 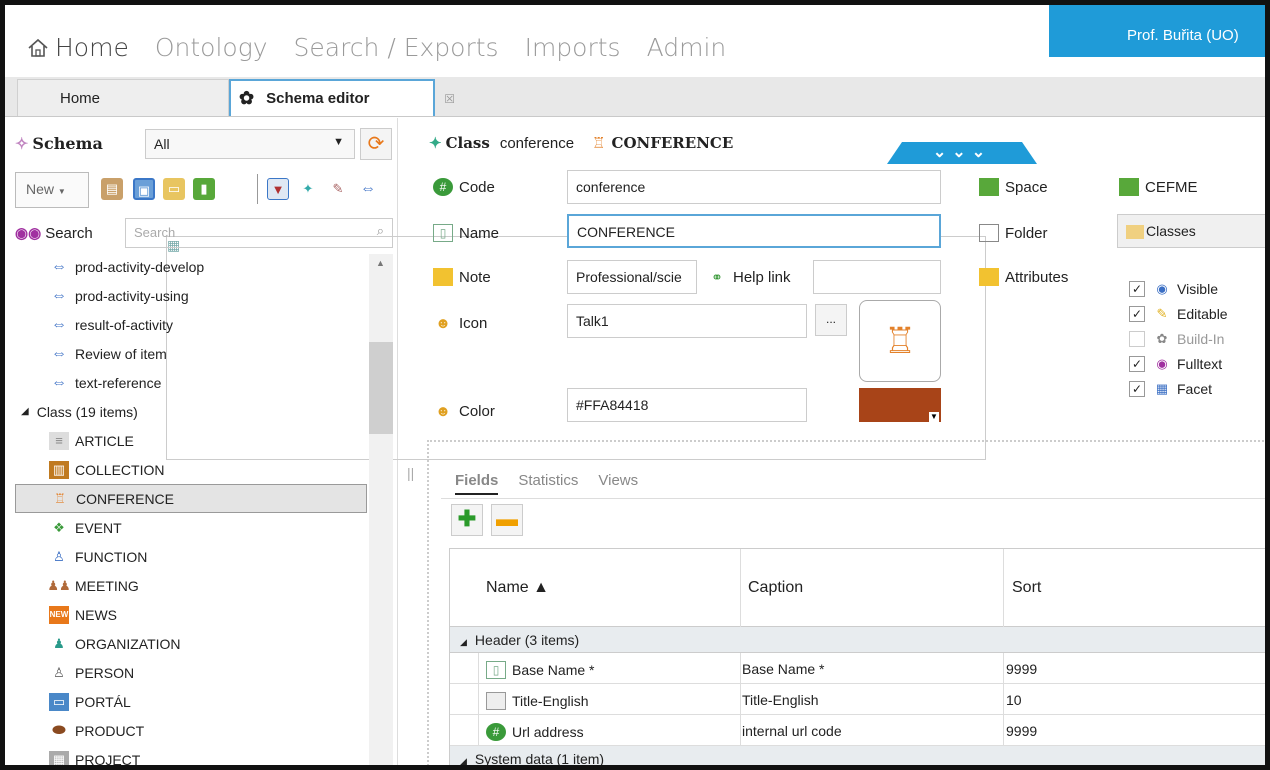 What do you see at coordinates (1157, 31) in the screenshot?
I see `user-menu: Prof. Buřita (UO)` at bounding box center [1157, 31].